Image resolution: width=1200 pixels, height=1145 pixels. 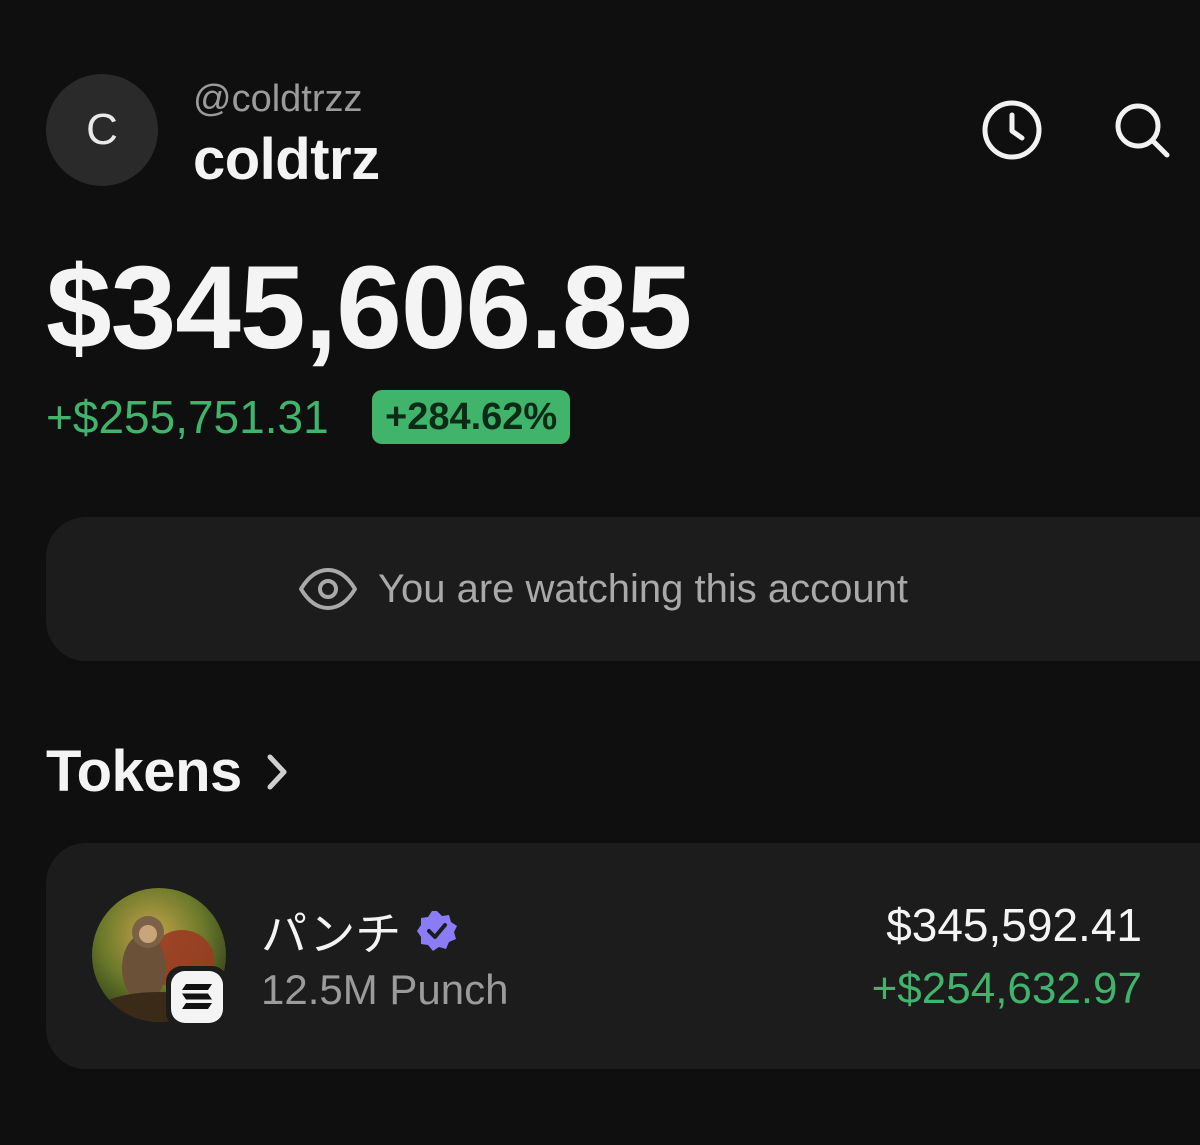 What do you see at coordinates (144, 771) in the screenshot?
I see `tokens-heading: Tokens` at bounding box center [144, 771].